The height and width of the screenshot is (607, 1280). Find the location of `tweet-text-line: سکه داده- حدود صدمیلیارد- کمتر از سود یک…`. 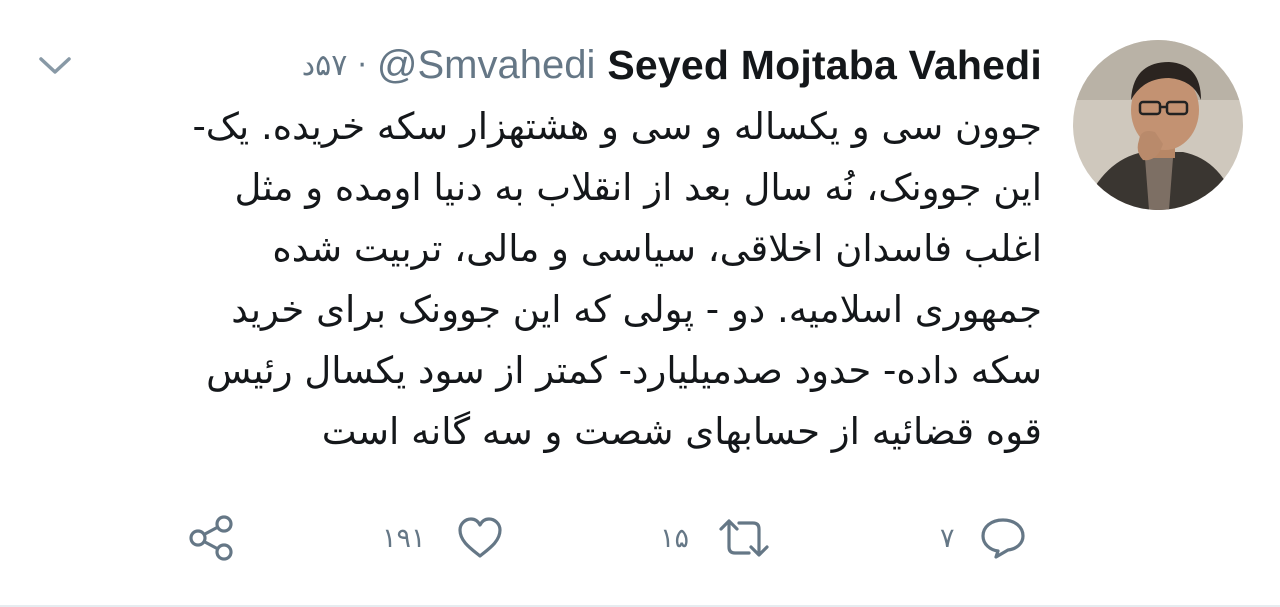

tweet-text-line: سکه داده- حدود صدمیلیارد- کمتر از سود یک… is located at coordinates (624, 370).